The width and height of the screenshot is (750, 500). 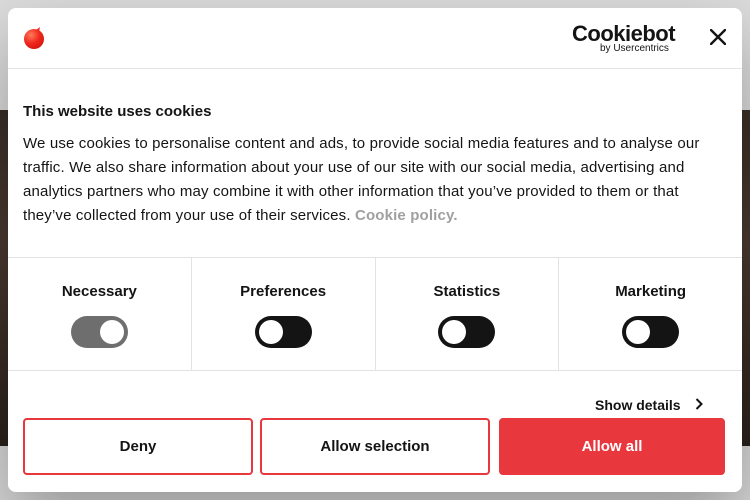 I want to click on preferences-toggle, so click(x=283, y=332).